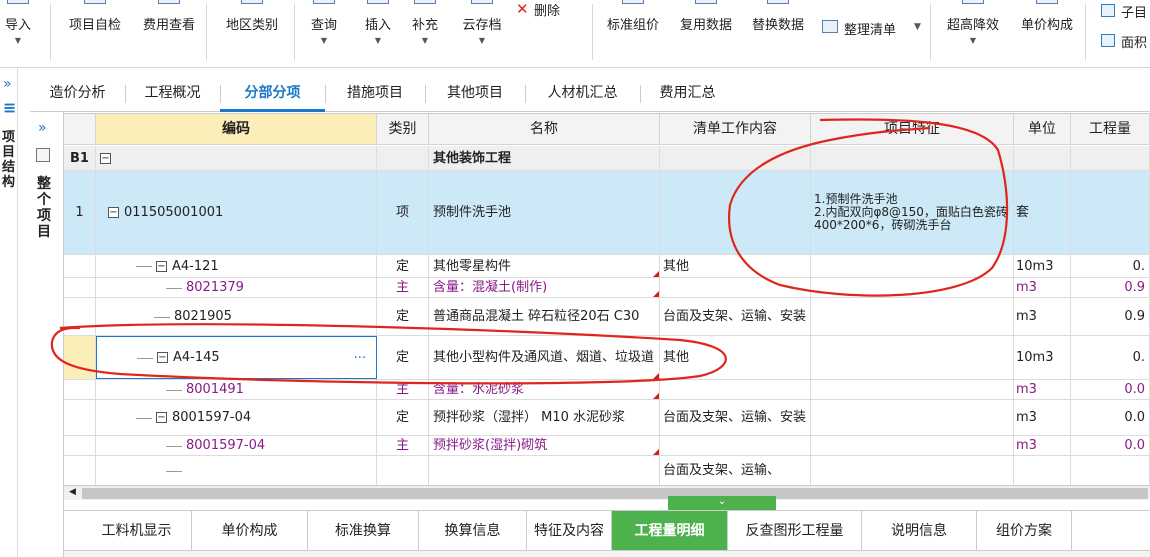 The height and width of the screenshot is (557, 1150). What do you see at coordinates (544, 287) in the screenshot?
I see `name-cell: 含量：混凝土(制作)` at bounding box center [544, 287].